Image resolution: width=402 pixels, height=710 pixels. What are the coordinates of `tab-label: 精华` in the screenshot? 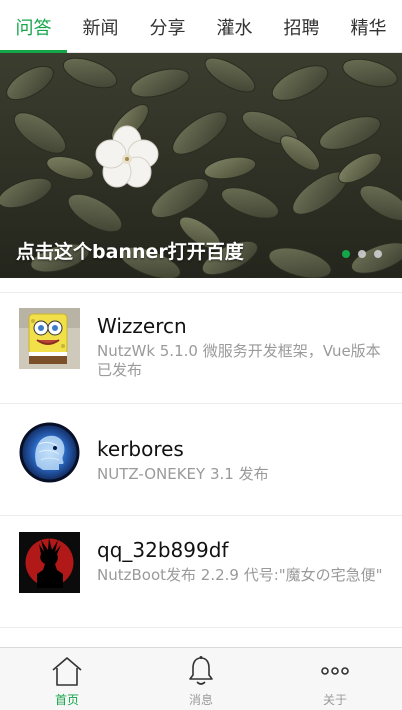 It's located at (368, 28).